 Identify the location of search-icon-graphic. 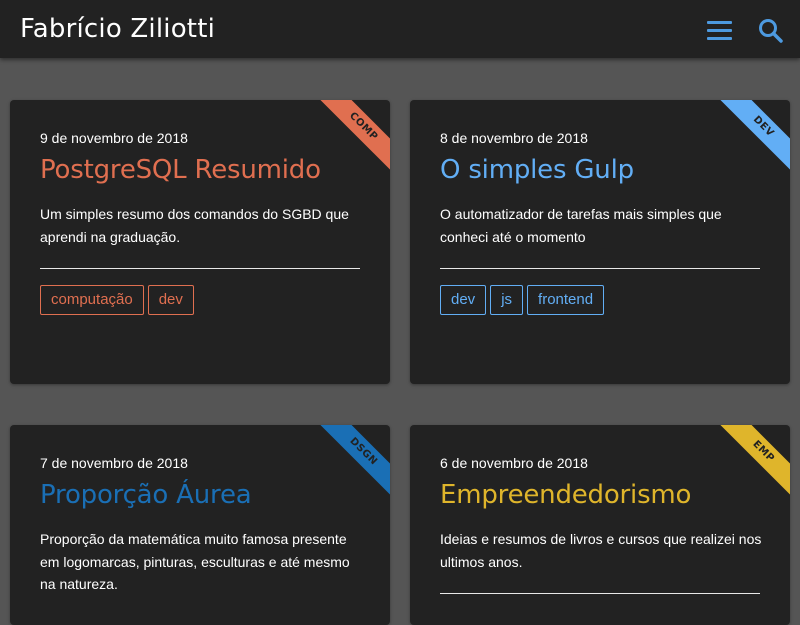
(771, 31).